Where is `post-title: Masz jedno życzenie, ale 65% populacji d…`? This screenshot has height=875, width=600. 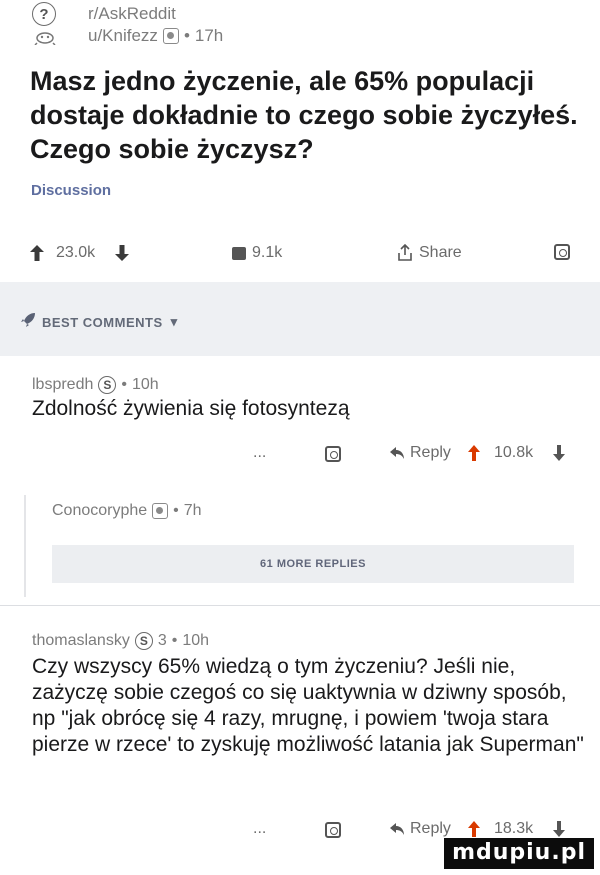
post-title: Masz jedno życzenie, ale 65% populacji d… is located at coordinates (304, 115).